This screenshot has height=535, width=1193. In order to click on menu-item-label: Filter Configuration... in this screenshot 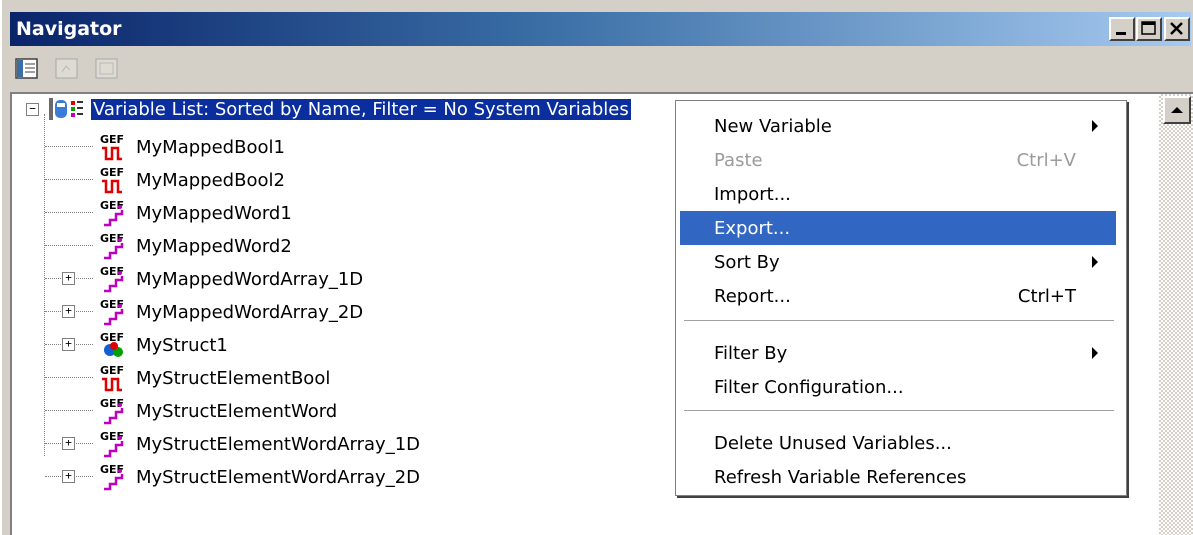, I will do `click(809, 387)`.